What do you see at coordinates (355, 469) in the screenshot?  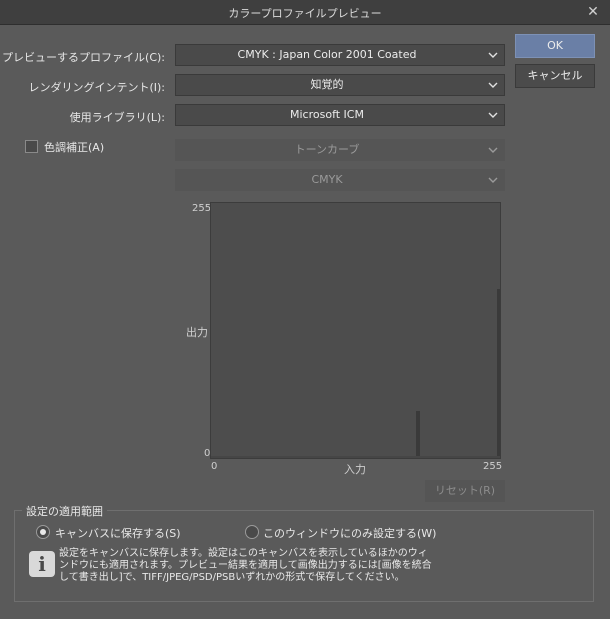 I see `graph-x-label: 入力` at bounding box center [355, 469].